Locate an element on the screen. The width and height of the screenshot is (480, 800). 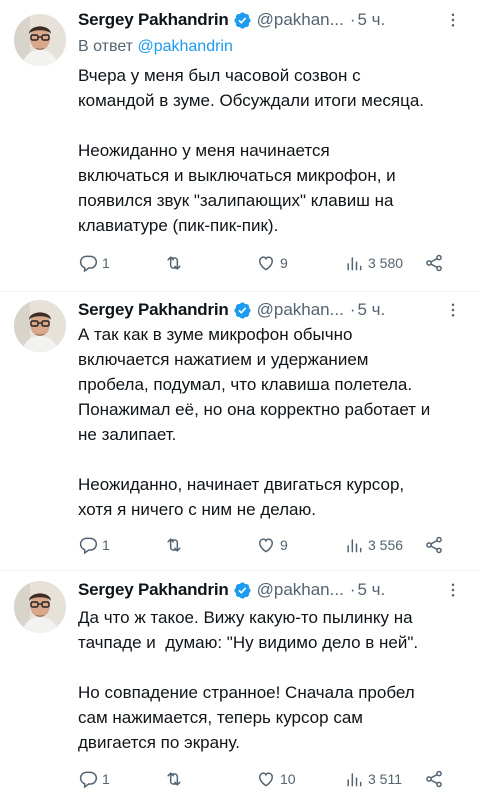
views-button: 3 556 is located at coordinates (373, 545).